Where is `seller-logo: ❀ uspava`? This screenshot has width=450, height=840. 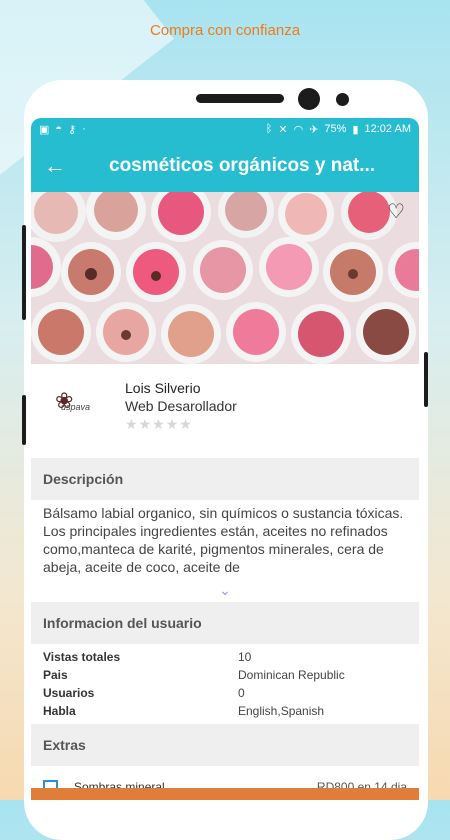
seller-logo: ❀ uspava is located at coordinates (71, 406).